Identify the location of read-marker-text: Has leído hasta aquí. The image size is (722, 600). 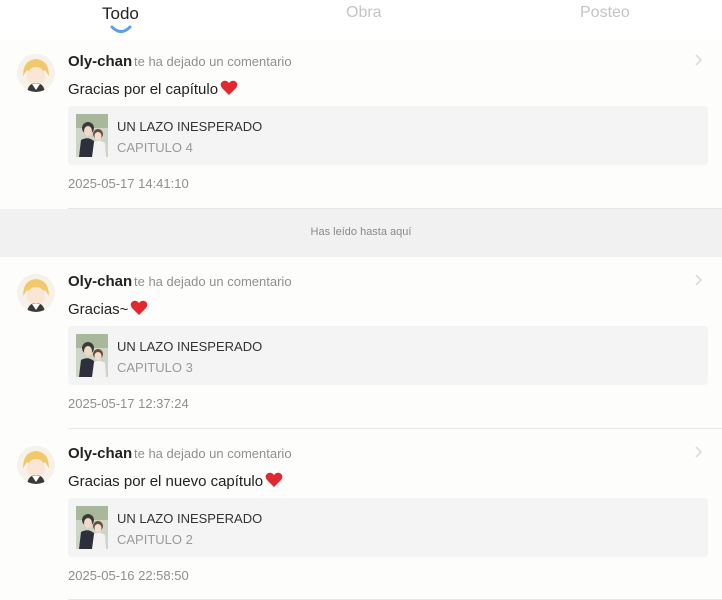
(361, 232).